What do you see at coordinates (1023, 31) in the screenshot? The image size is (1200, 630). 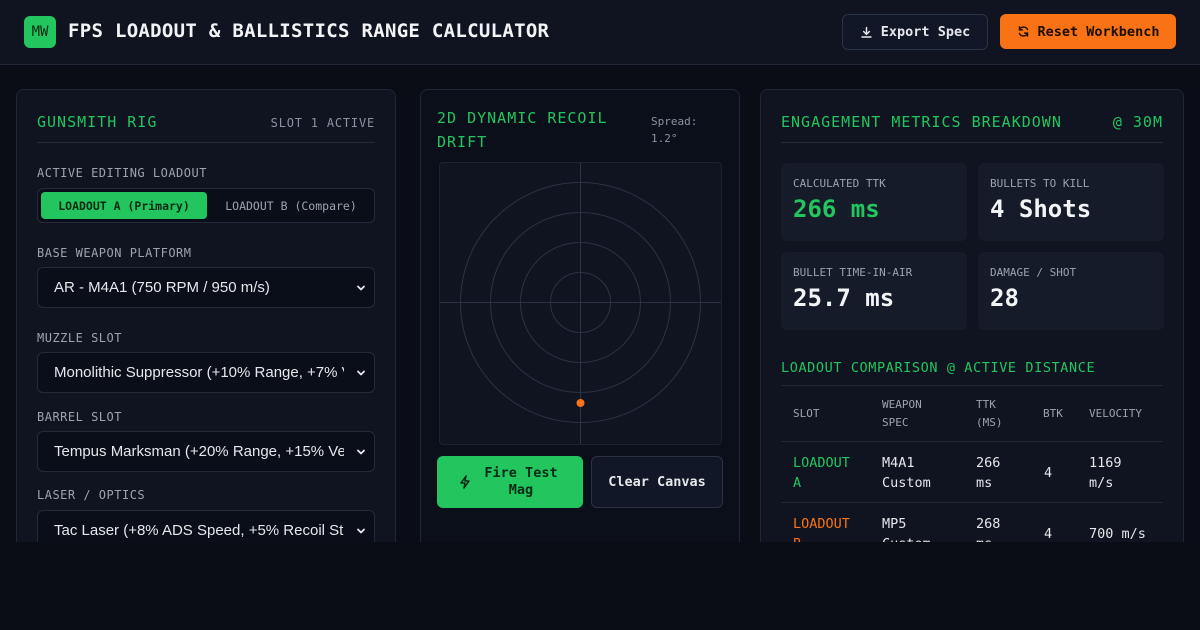 I see `refresh-icon` at bounding box center [1023, 31].